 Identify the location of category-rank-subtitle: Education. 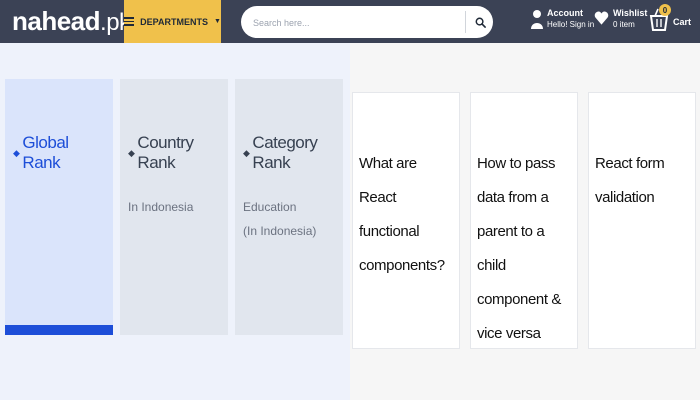
(270, 207).